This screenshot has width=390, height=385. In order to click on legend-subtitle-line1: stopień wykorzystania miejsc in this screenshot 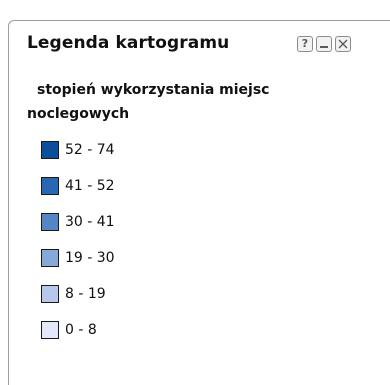, I will do `click(153, 90)`.